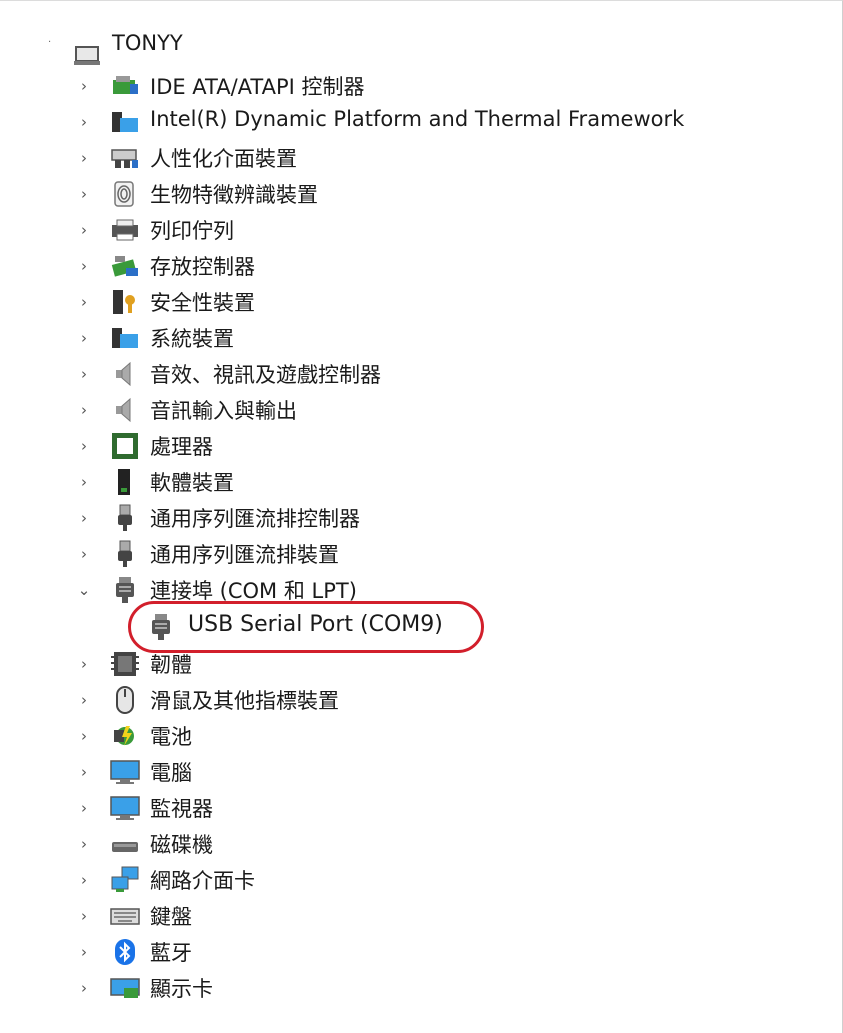 This screenshot has width=843, height=1033. What do you see at coordinates (125, 266) in the screenshot?
I see `storage-controller-icon` at bounding box center [125, 266].